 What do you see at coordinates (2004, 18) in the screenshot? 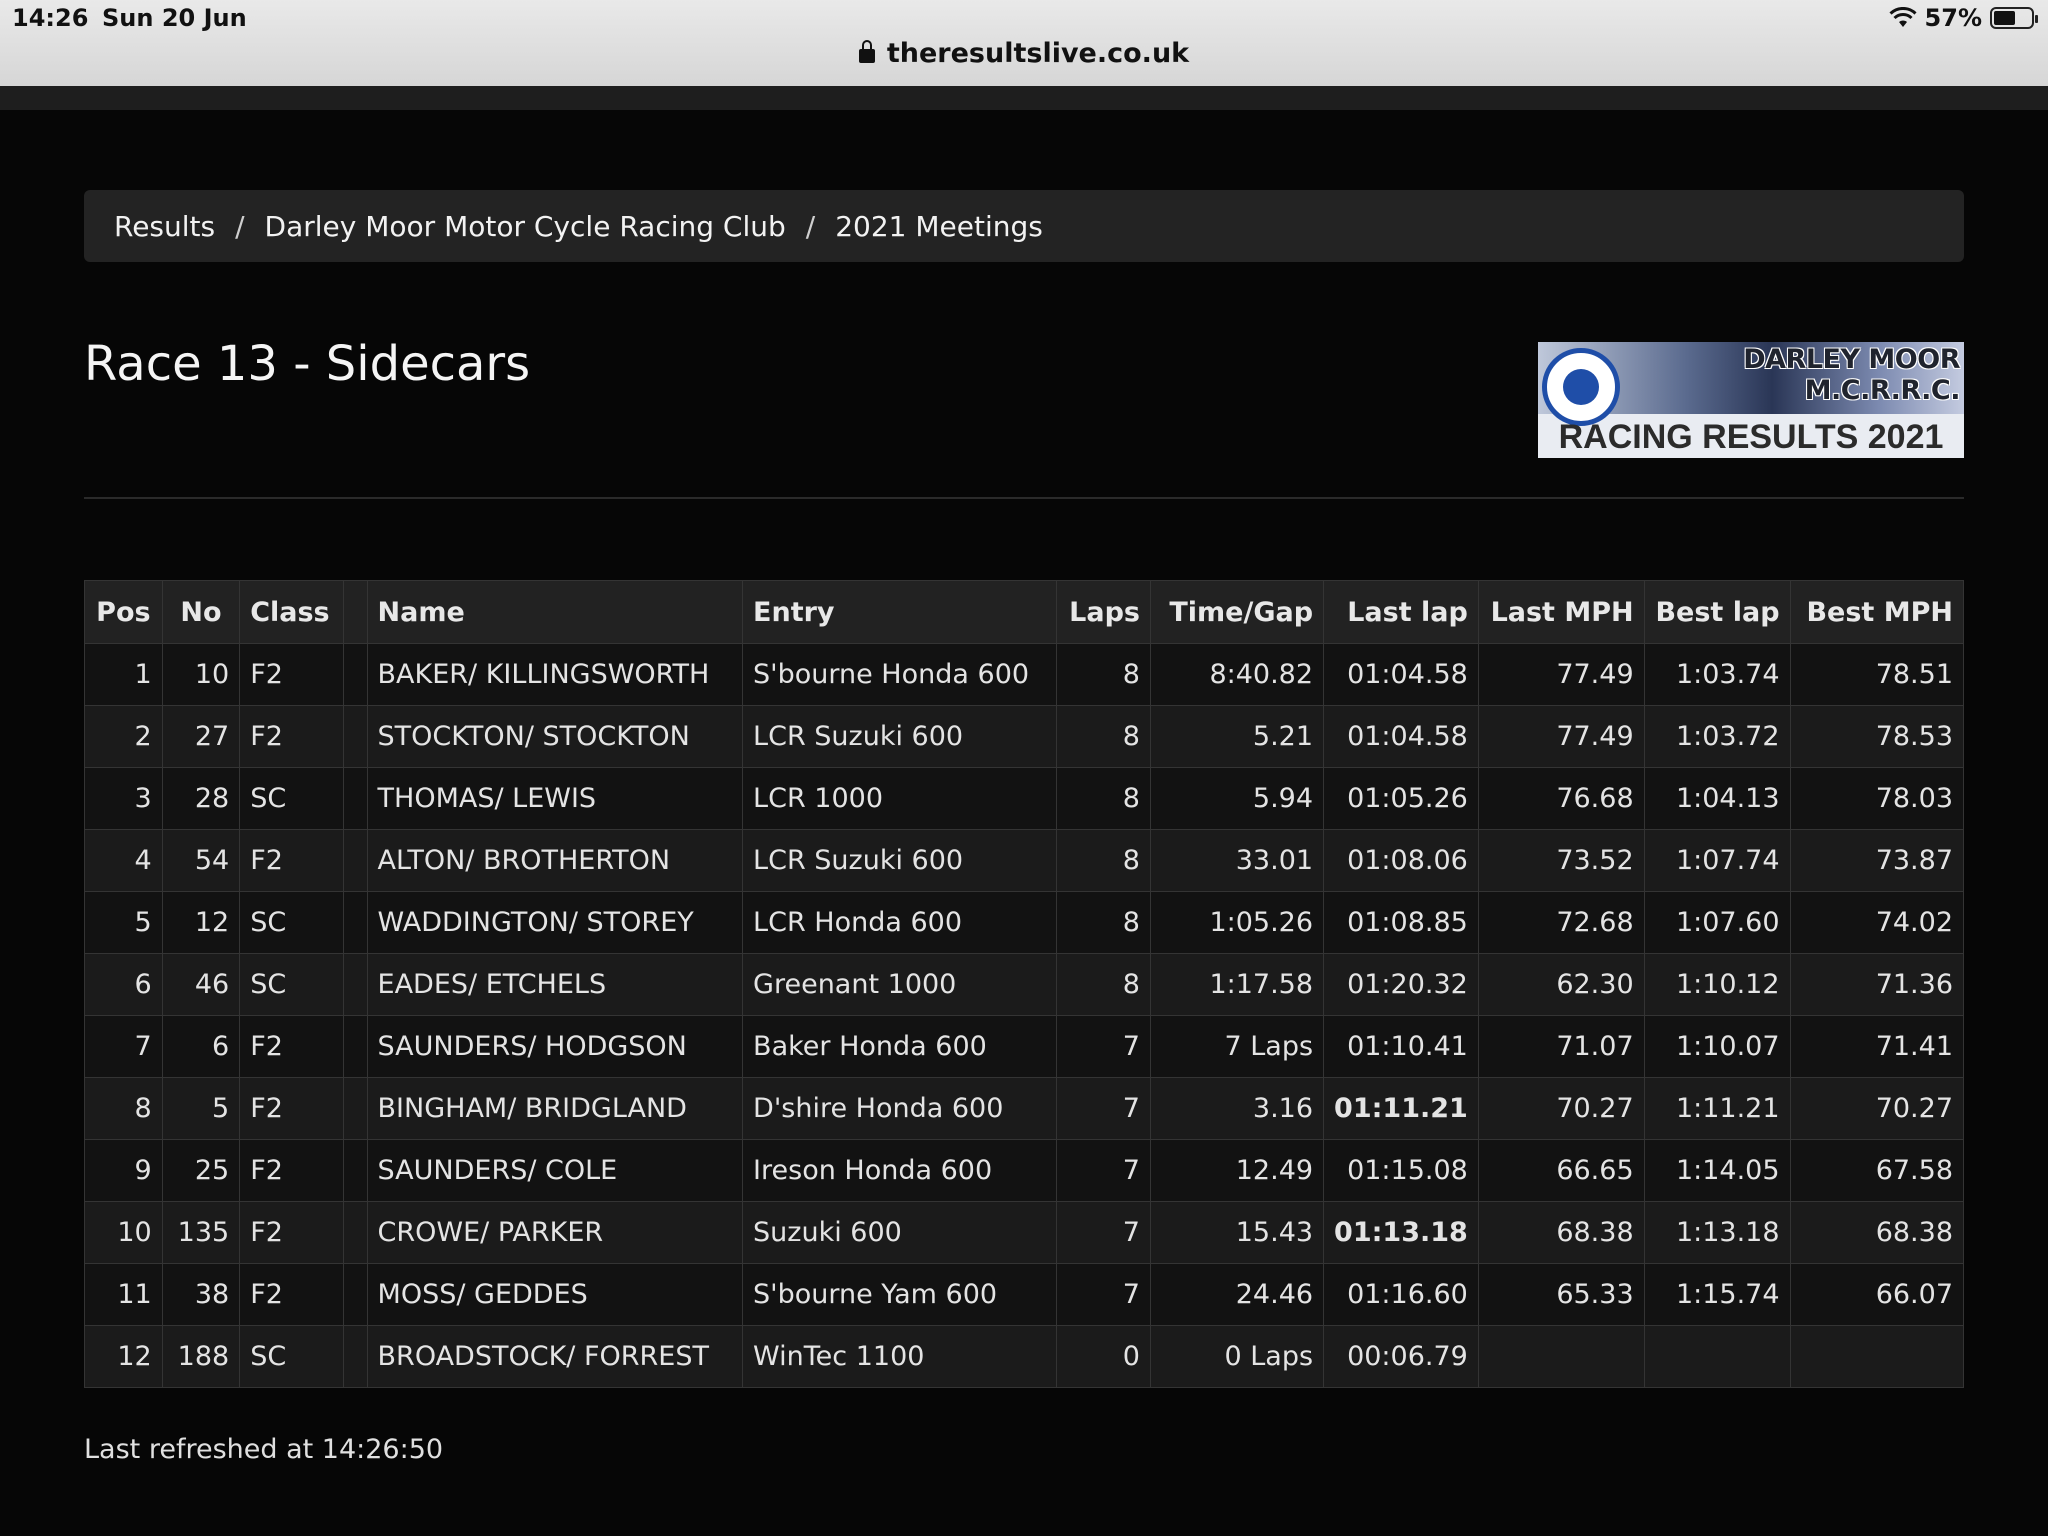
I see `battery-level` at bounding box center [2004, 18].